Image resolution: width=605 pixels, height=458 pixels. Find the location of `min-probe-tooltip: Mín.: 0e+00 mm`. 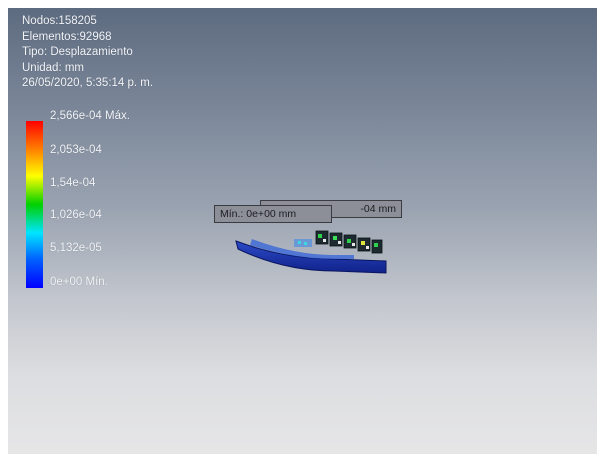

min-probe-tooltip: Mín.: 0e+00 mm is located at coordinates (273, 214).